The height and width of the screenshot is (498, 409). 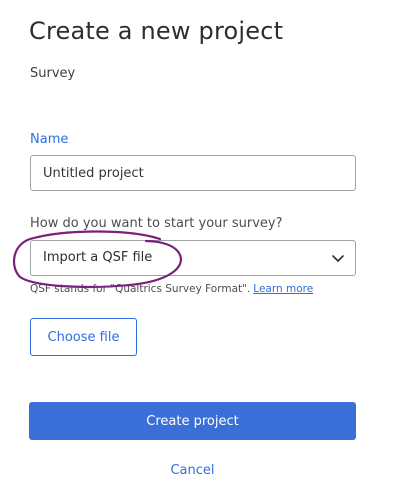 What do you see at coordinates (49, 139) in the screenshot?
I see `name-field-label: Name` at bounding box center [49, 139].